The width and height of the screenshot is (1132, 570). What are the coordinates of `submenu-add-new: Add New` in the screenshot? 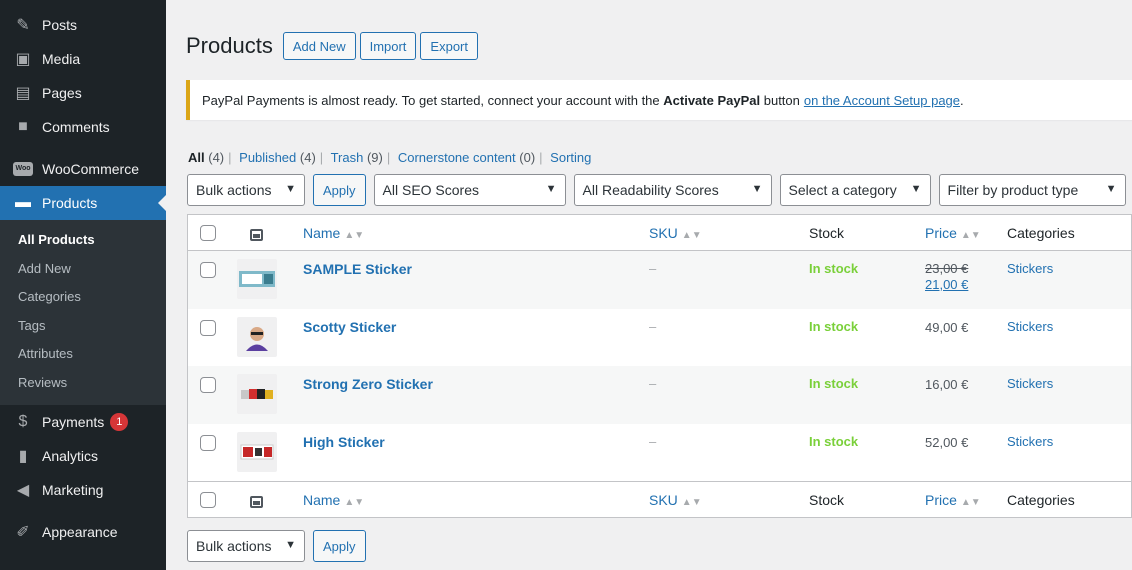 It's located at (83, 269).